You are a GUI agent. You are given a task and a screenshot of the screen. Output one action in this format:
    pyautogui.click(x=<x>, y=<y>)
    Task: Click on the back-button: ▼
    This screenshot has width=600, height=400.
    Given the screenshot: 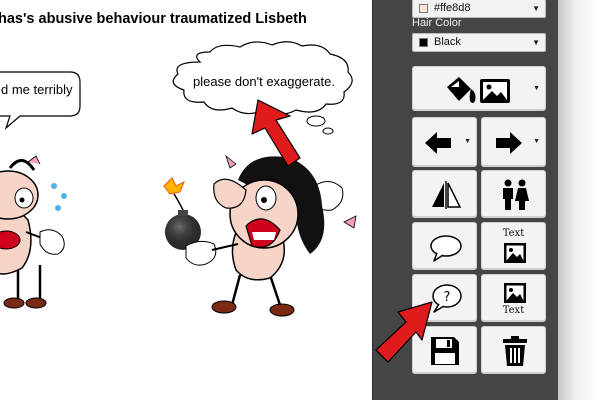 What is the action you would take?
    pyautogui.click(x=444, y=142)
    